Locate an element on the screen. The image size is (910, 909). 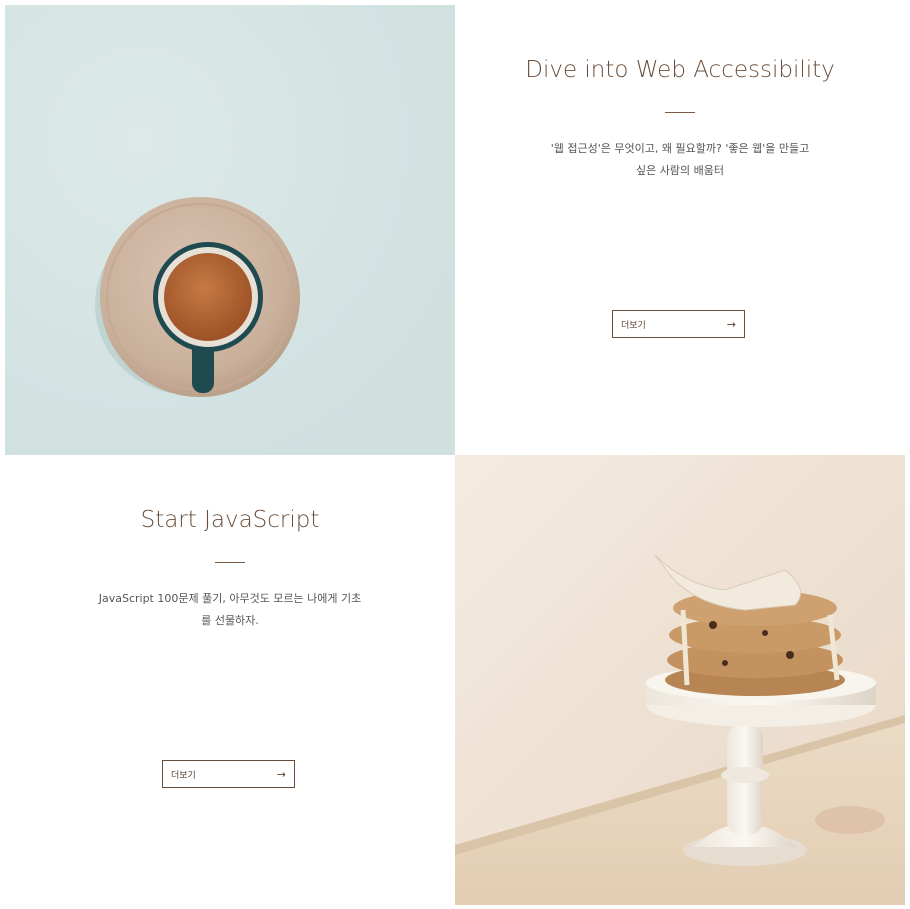
card-title: Dive into Web Accessibility is located at coordinates (680, 70).